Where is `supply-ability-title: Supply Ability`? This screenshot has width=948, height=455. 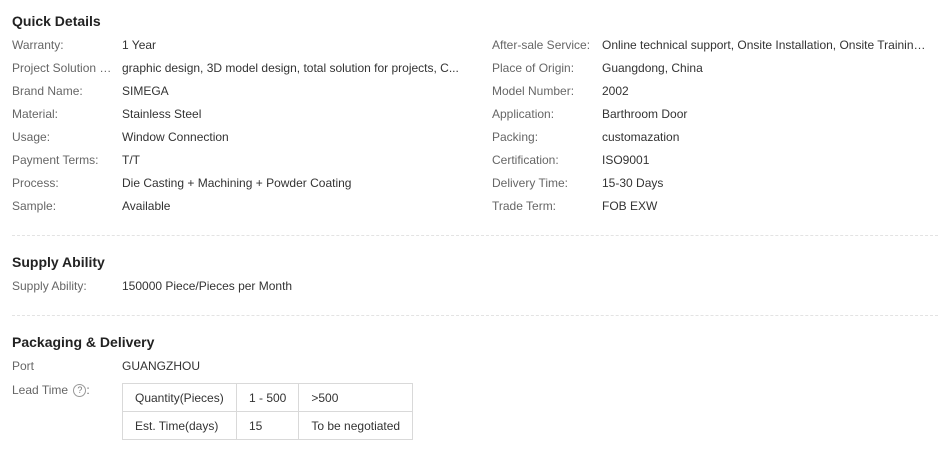 supply-ability-title: Supply Ability is located at coordinates (58, 262).